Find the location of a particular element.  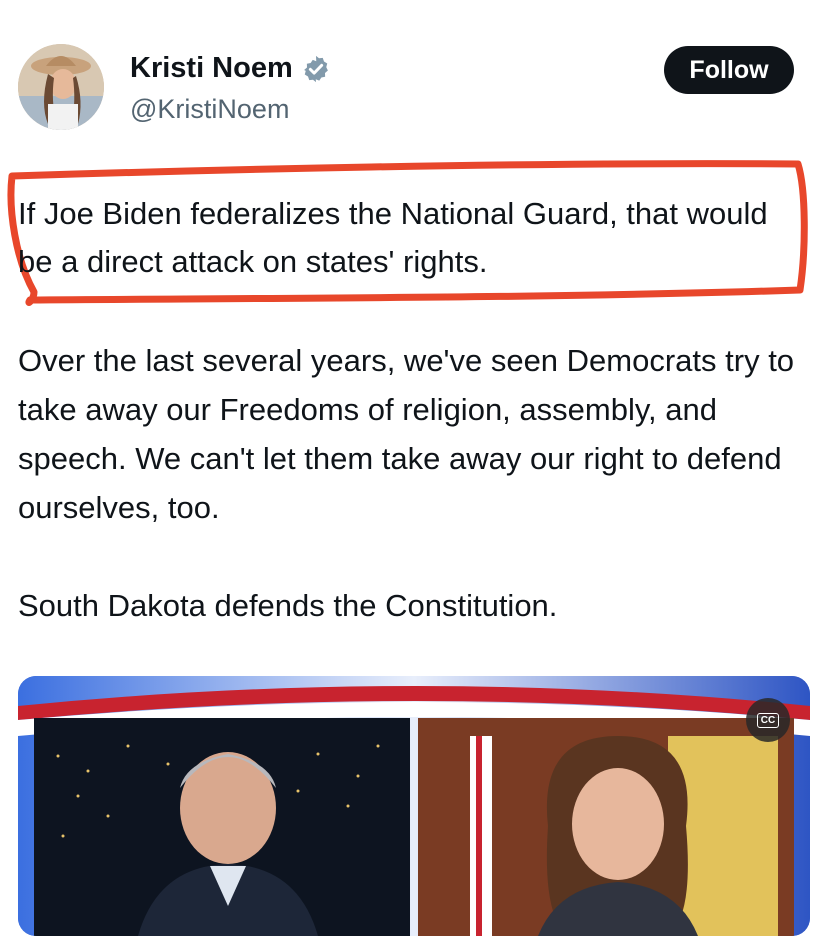

follow-button: Follow is located at coordinates (729, 70).